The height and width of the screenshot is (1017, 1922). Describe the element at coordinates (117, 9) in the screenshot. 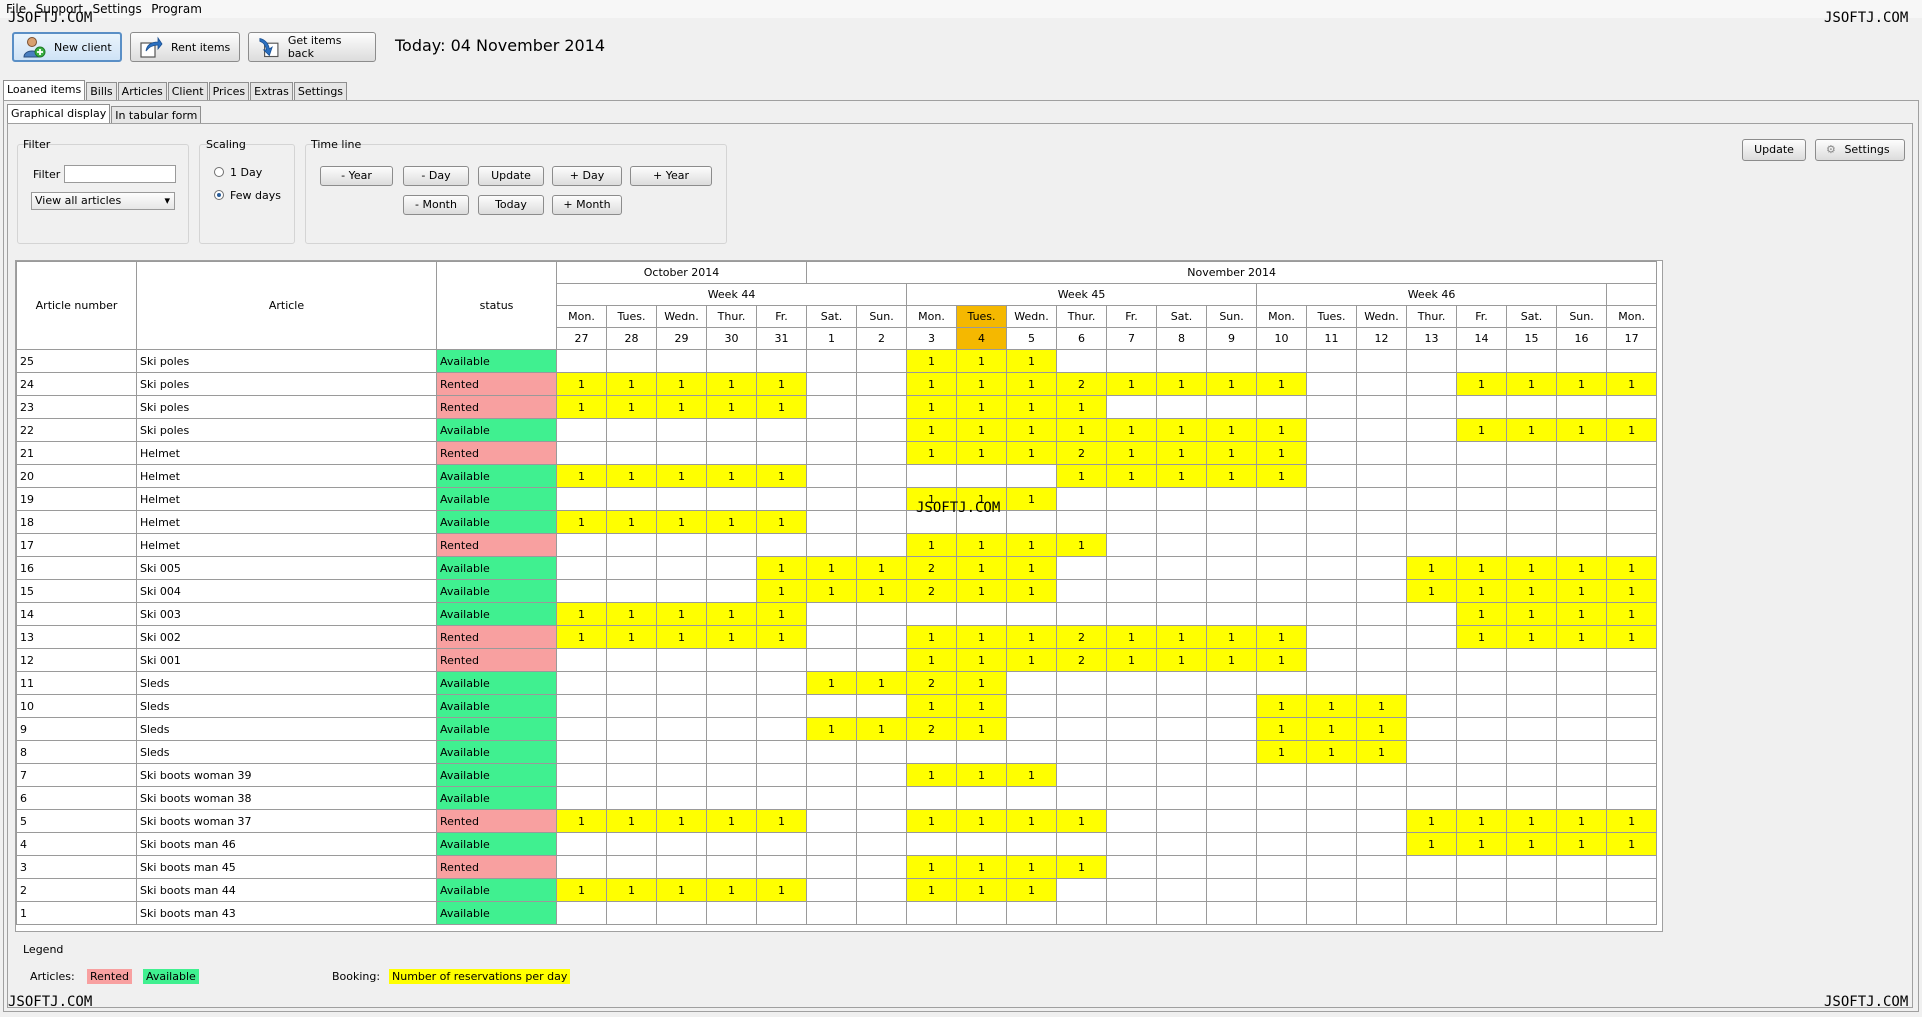

I see `menu-settings: Settings` at that location.